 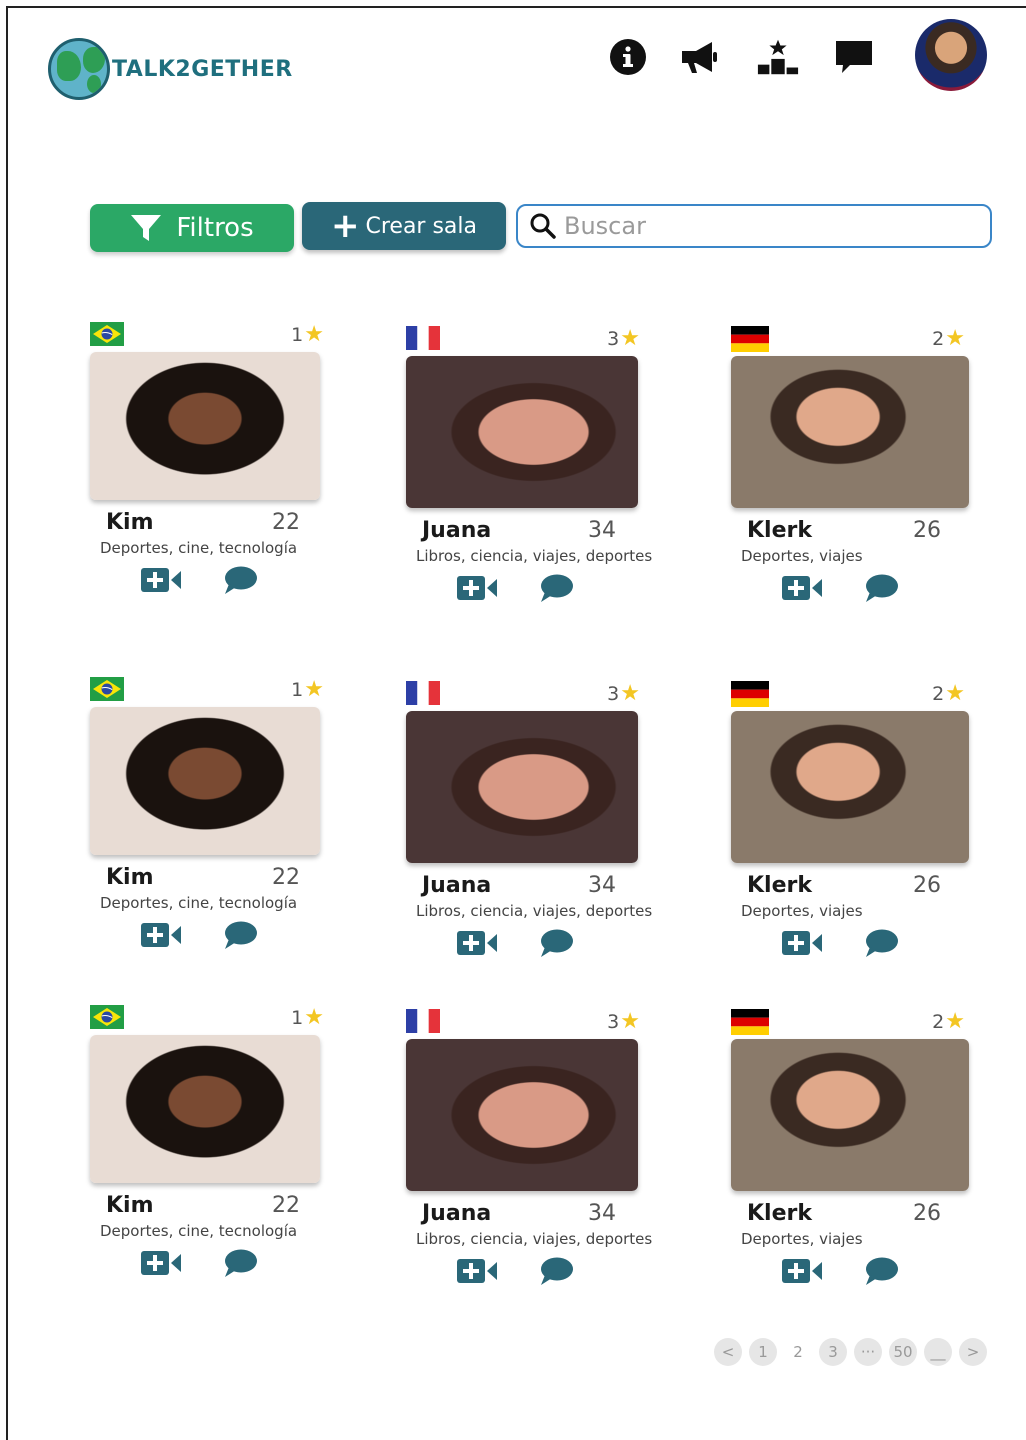 I want to click on search-bar, so click(x=754, y=226).